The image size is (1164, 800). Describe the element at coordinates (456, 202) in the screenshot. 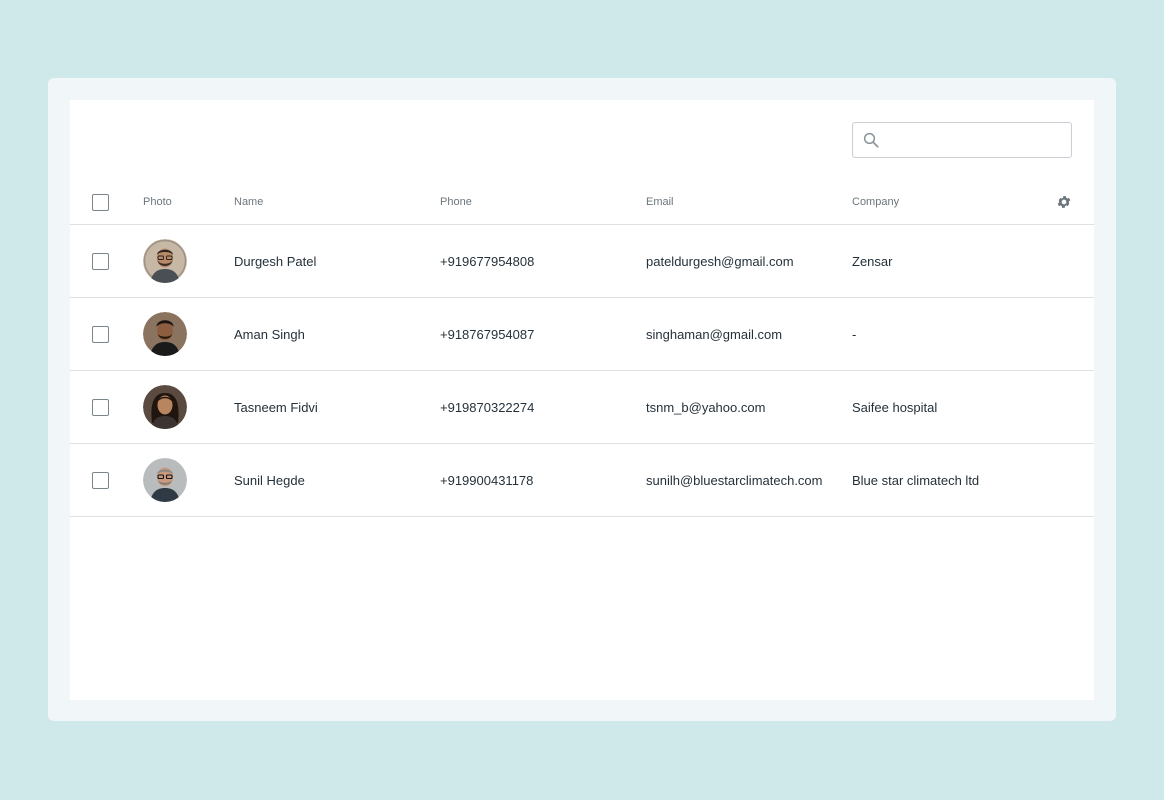

I see `column-header-phone: Phone` at that location.